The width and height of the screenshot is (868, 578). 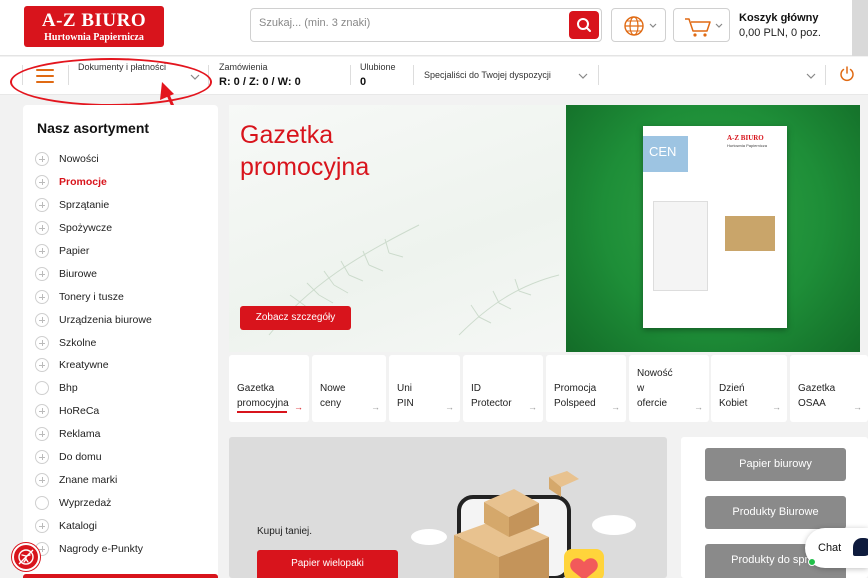 What do you see at coordinates (243, 67) in the screenshot?
I see `orders-label: Zamówienia` at bounding box center [243, 67].